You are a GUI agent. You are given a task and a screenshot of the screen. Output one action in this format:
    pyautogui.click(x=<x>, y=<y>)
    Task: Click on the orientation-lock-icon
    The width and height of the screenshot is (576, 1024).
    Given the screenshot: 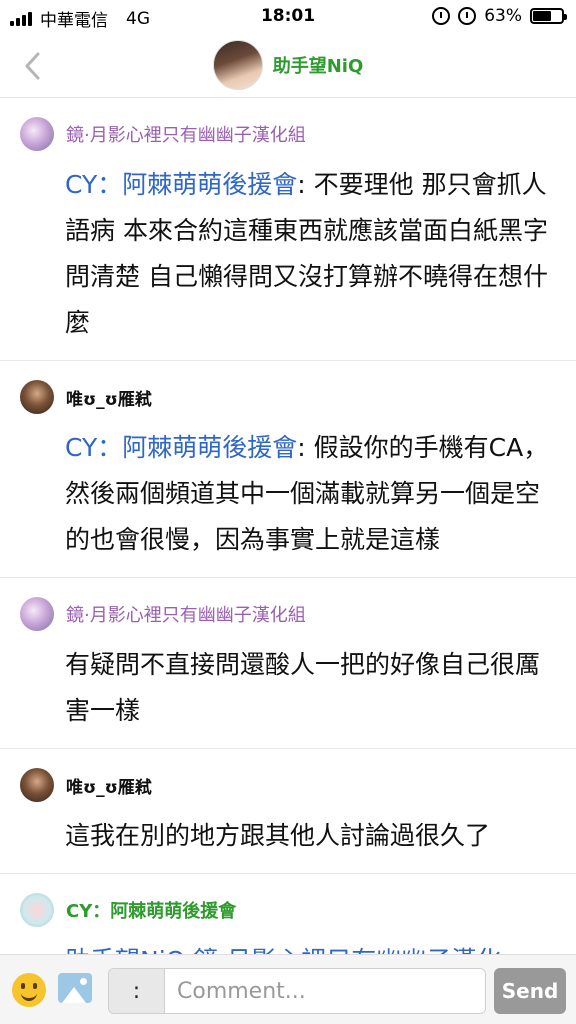 What is the action you would take?
    pyautogui.click(x=441, y=16)
    